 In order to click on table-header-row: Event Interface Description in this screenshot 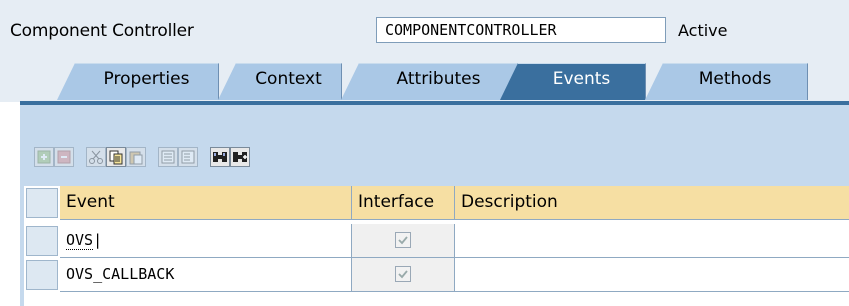, I will do `click(436, 203)`.